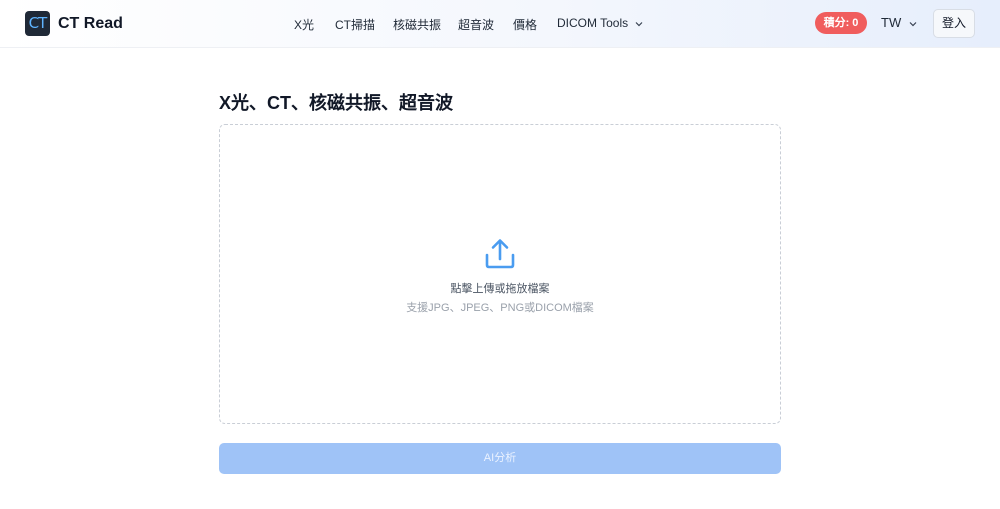 The width and height of the screenshot is (1000, 509). I want to click on nav-item-mri: 核磁共振, so click(417, 24).